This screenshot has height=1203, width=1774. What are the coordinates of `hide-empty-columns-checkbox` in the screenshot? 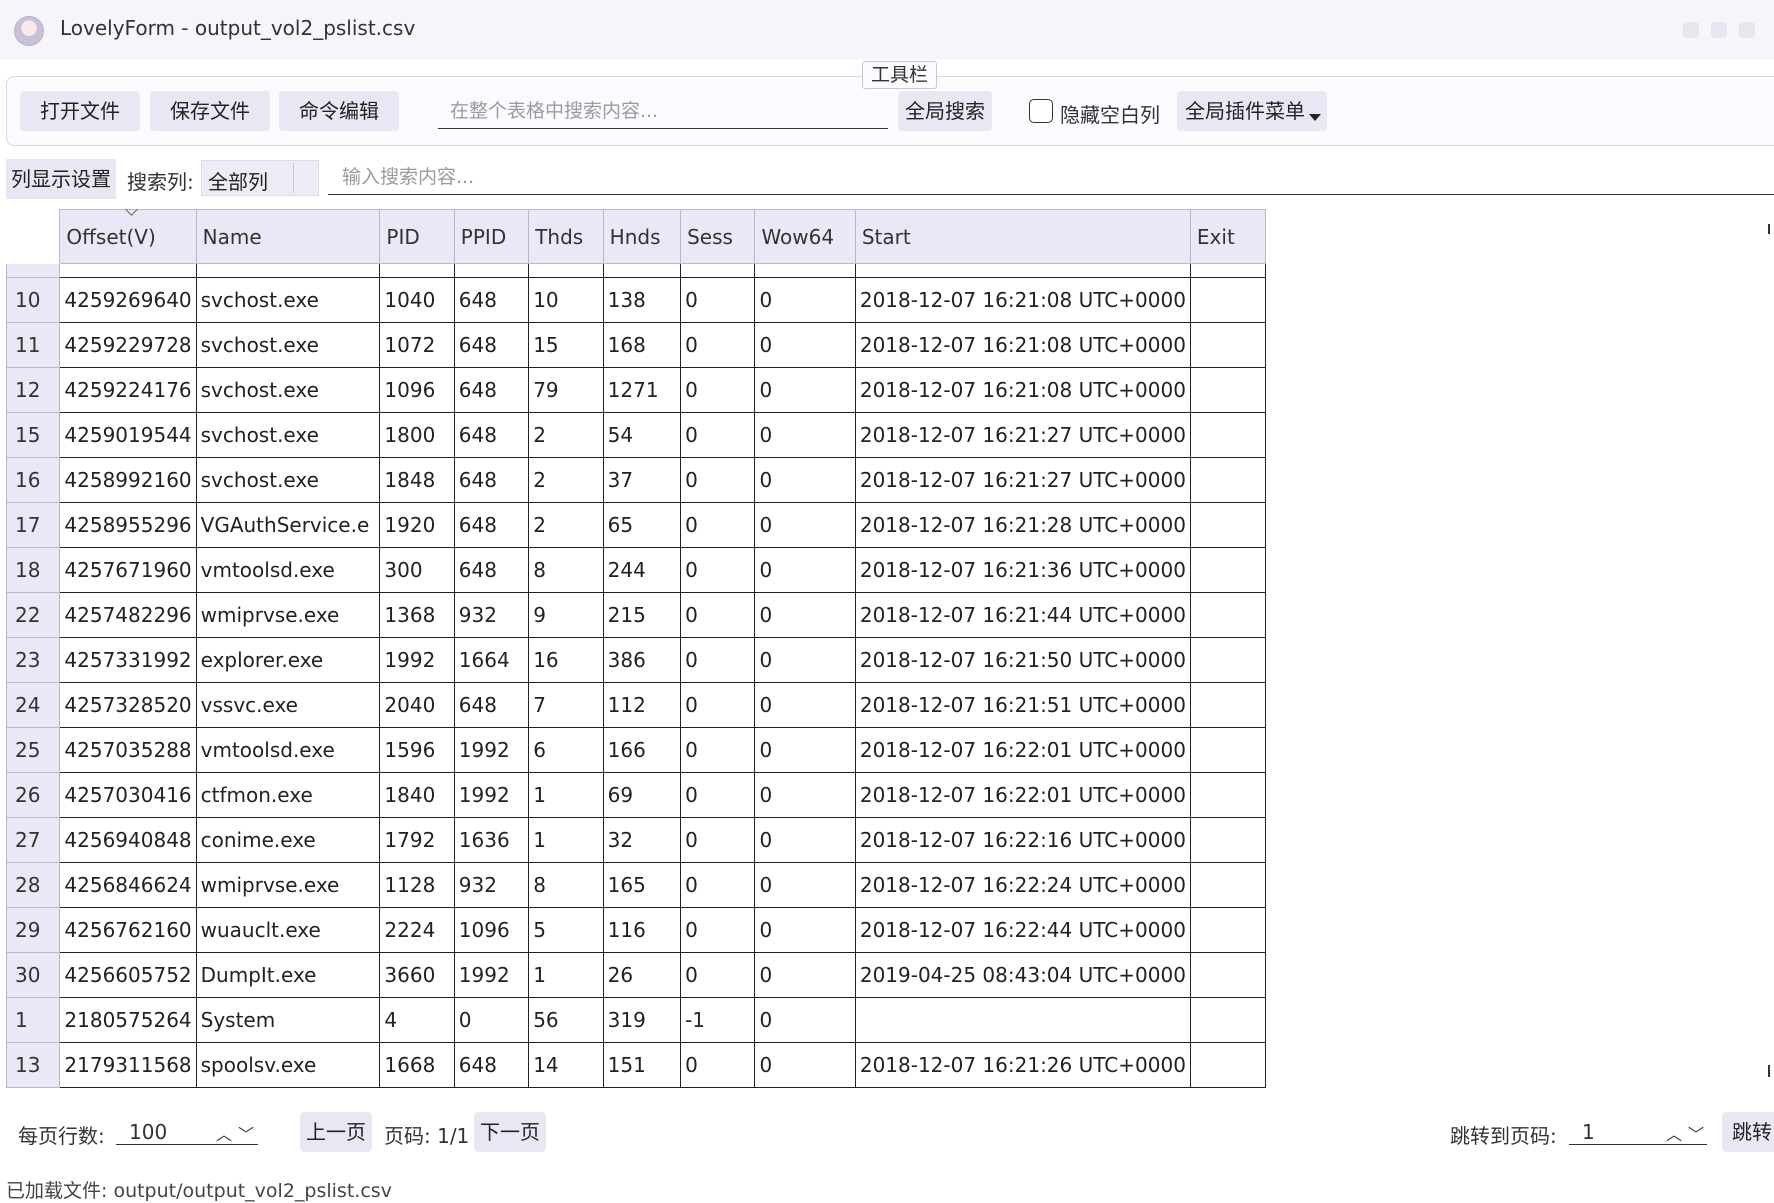 It's located at (1041, 111).